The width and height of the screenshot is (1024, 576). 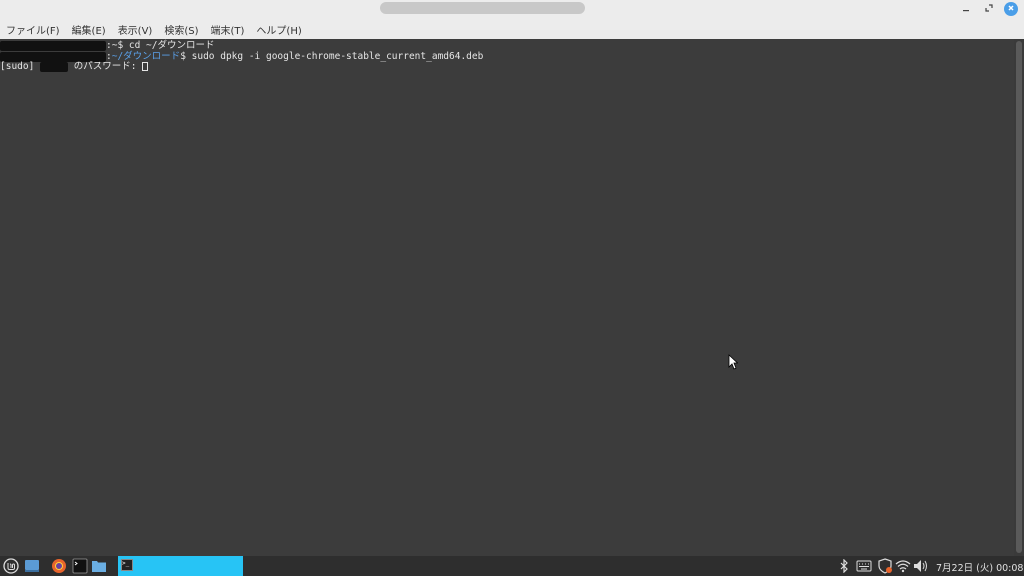 What do you see at coordinates (181, 29) in the screenshot?
I see `menu-search: 検索(S)` at bounding box center [181, 29].